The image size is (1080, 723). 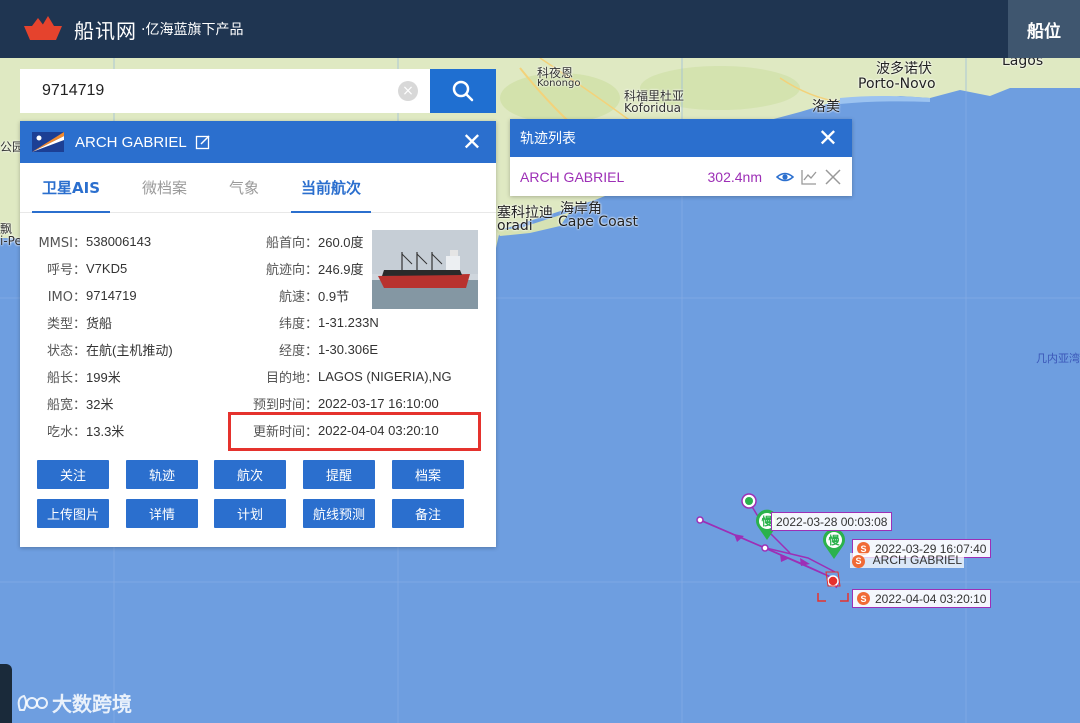 I want to click on map-label-lome: 洛美, so click(x=826, y=107).